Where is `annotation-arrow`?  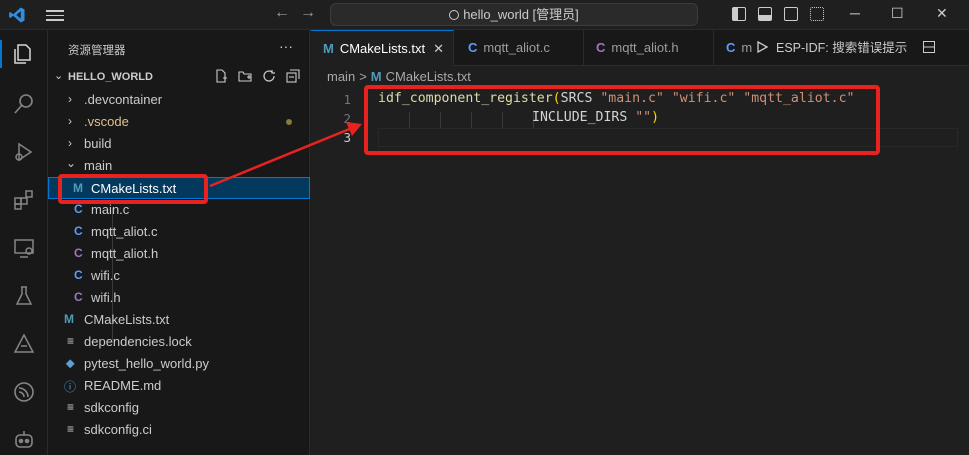
annotation-arrow is located at coordinates (285, 155).